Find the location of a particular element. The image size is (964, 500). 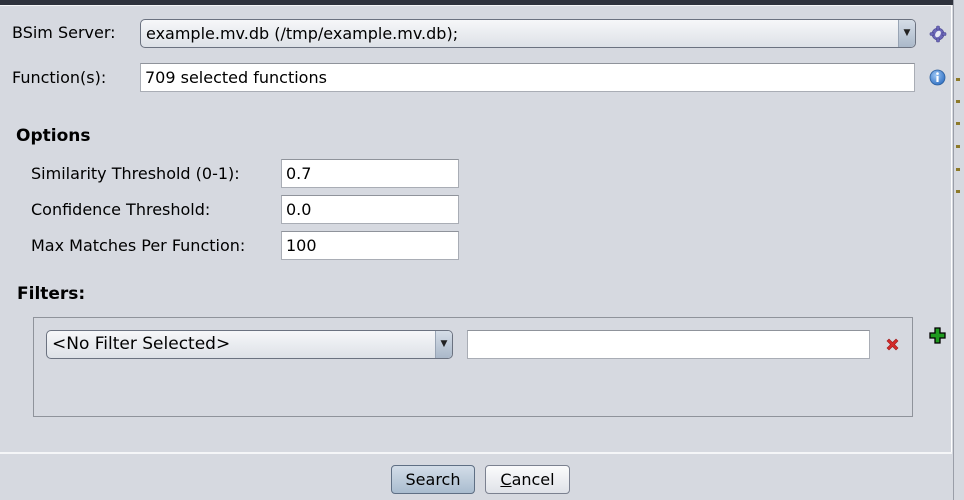

cancel-button: Cancel is located at coordinates (527, 479).